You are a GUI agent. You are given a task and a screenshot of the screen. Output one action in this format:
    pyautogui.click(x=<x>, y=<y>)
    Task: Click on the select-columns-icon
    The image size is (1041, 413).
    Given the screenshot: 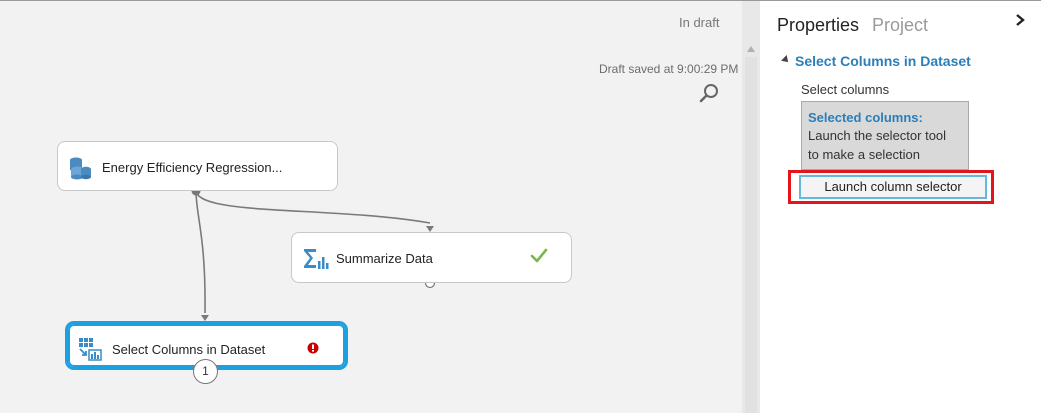 What is the action you would take?
    pyautogui.click(x=90, y=349)
    